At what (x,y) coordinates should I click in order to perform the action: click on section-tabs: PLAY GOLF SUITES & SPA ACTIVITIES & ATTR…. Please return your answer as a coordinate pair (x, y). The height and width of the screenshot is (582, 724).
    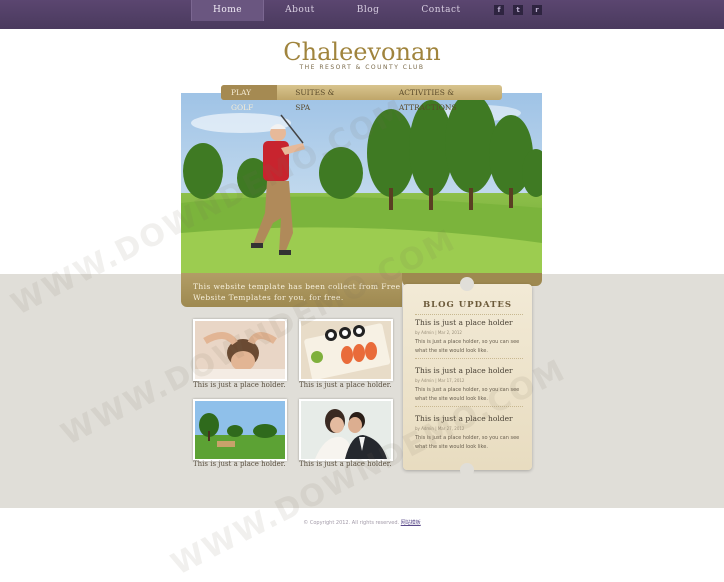
    Looking at the image, I should click on (361, 98).